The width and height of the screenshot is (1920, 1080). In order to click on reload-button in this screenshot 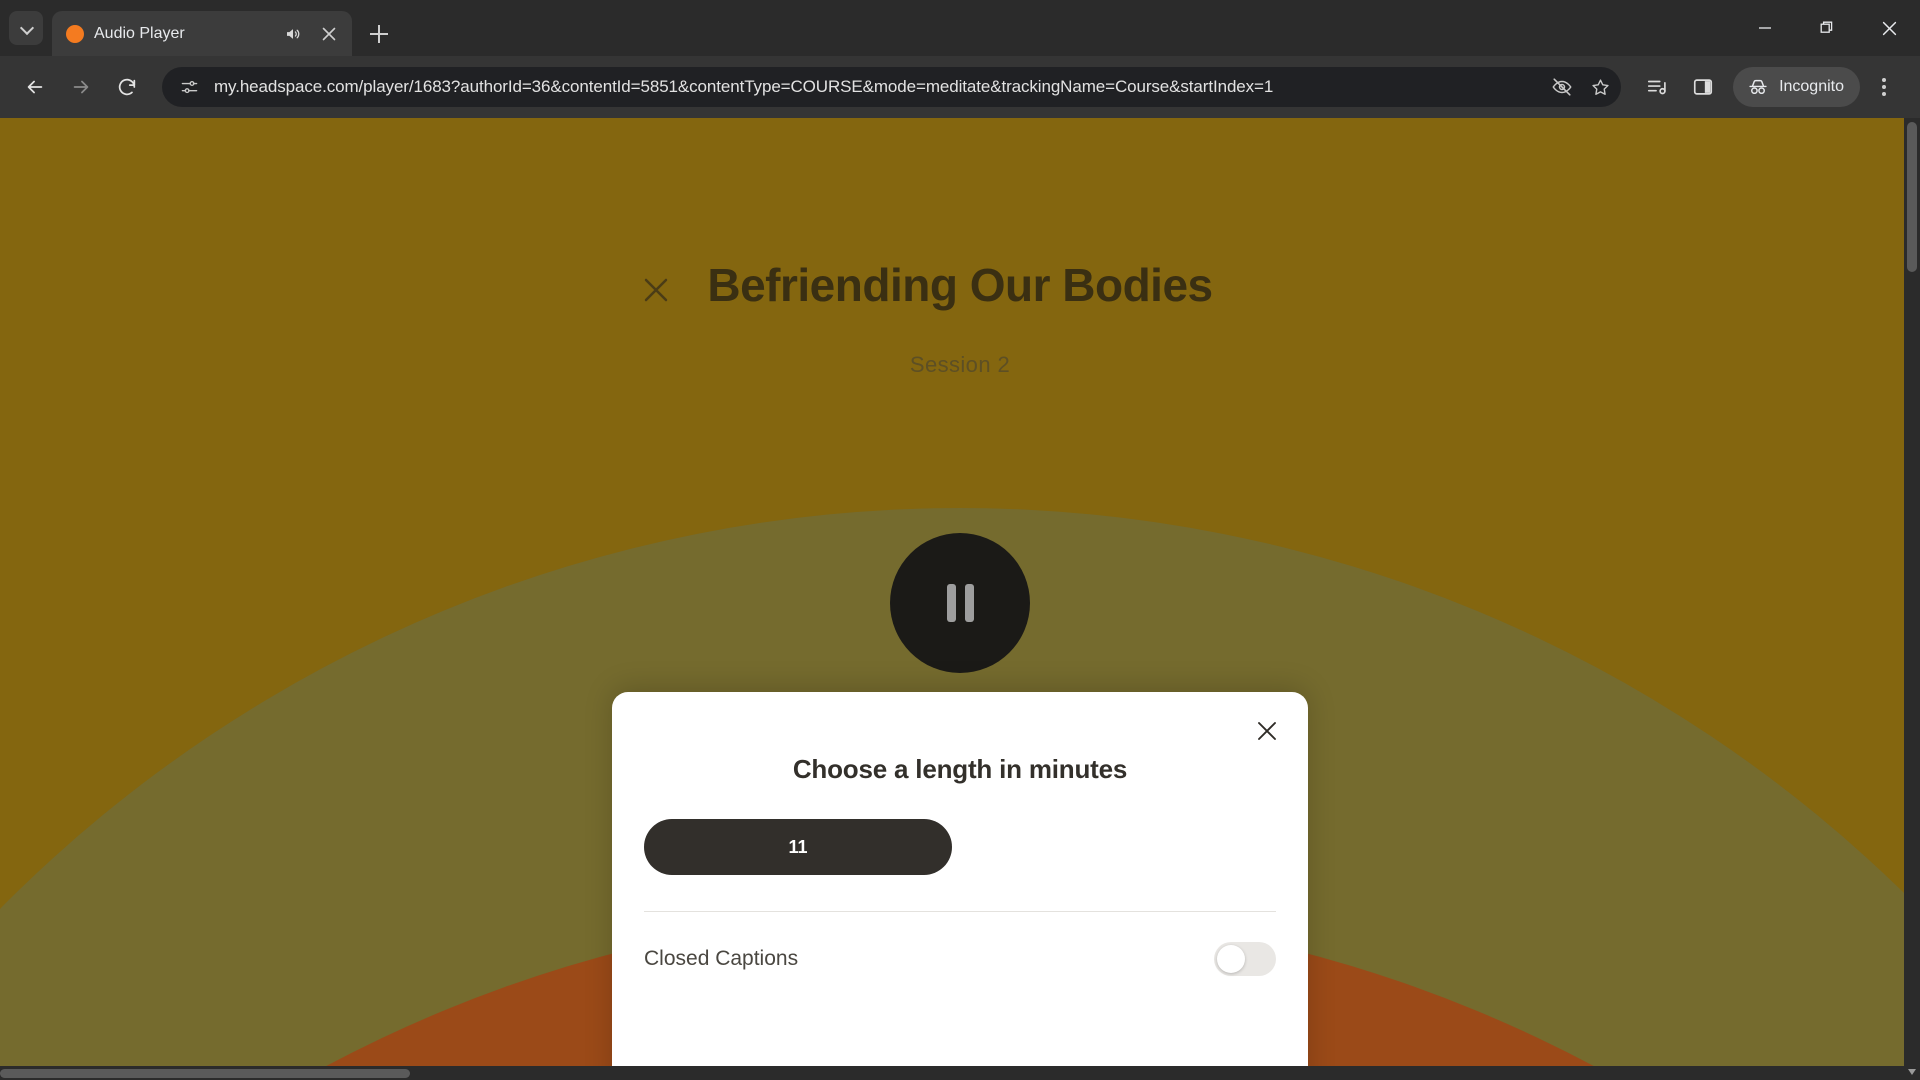, I will do `click(127, 87)`.